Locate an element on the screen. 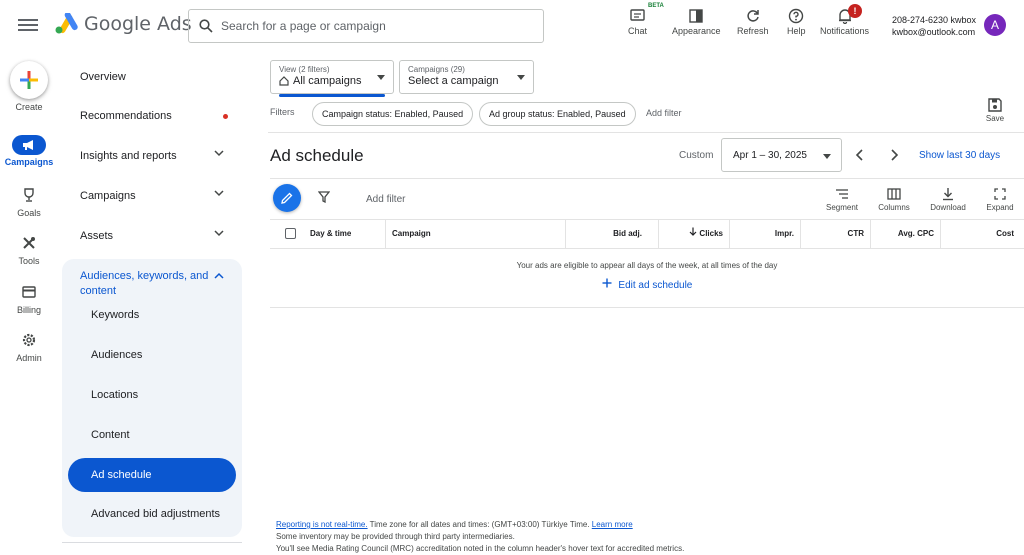 Image resolution: width=1024 pixels, height=555 pixels. column-header-bid-adj: Bid adj. is located at coordinates (612, 234).